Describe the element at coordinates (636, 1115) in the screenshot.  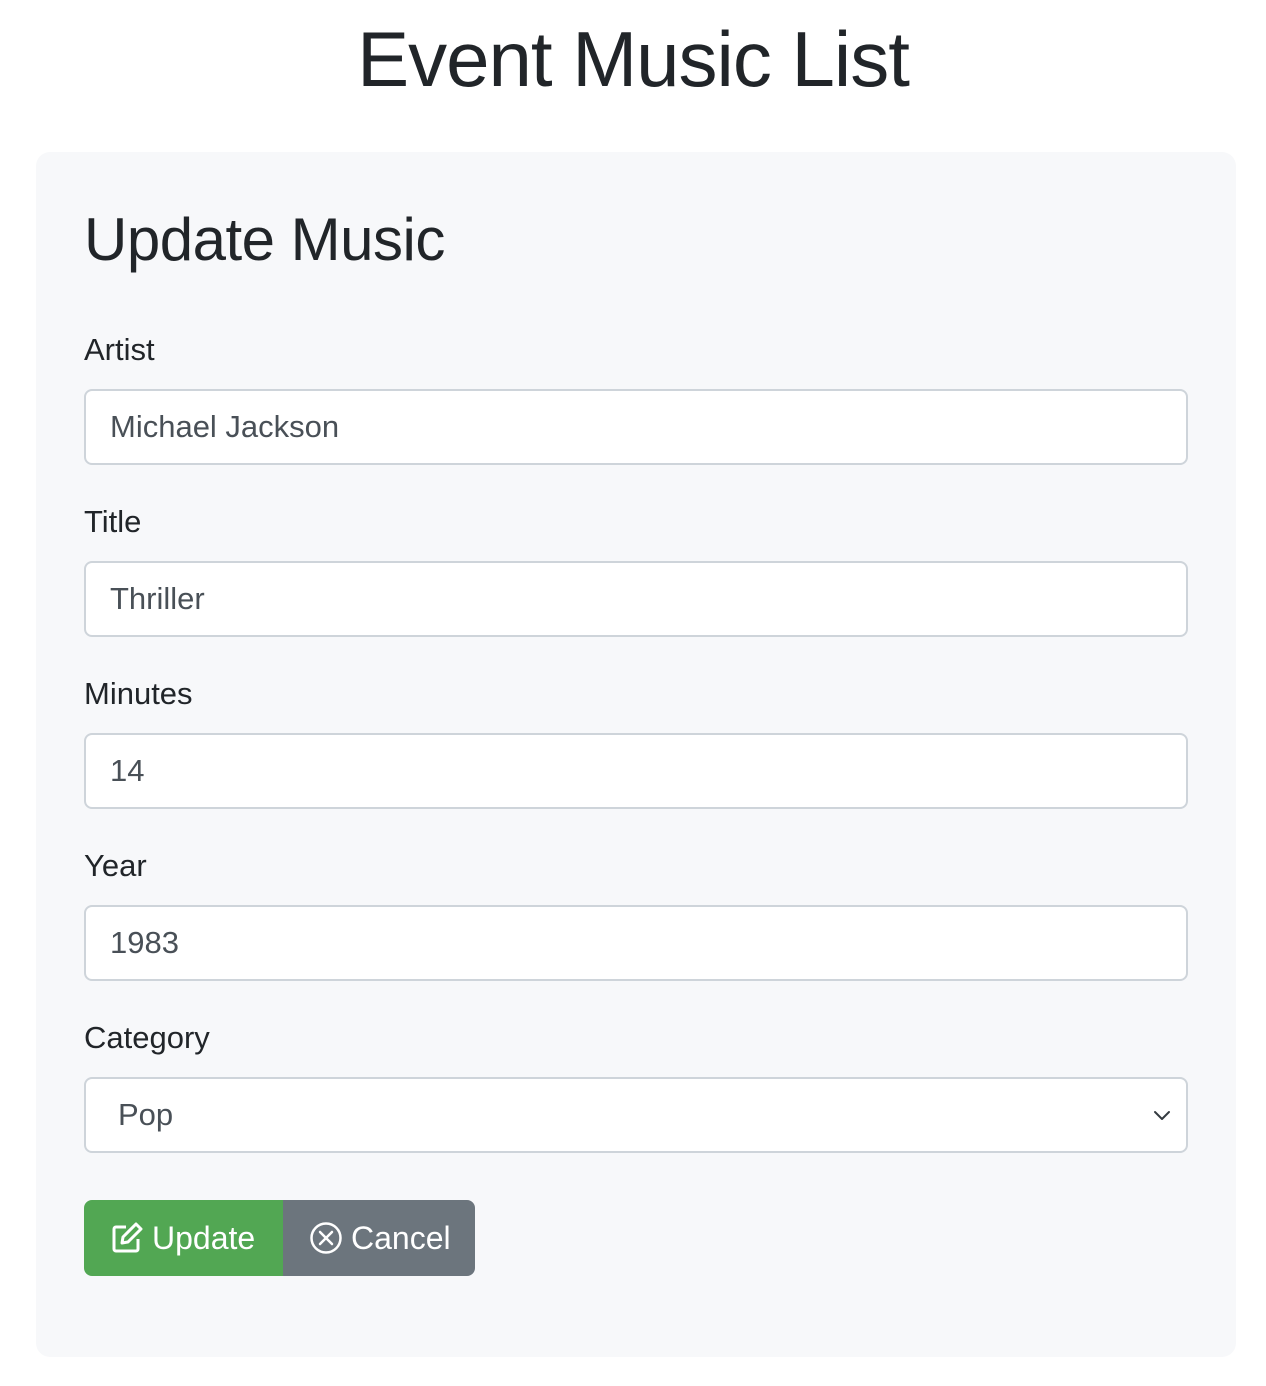
I see `category-select: Pop` at that location.